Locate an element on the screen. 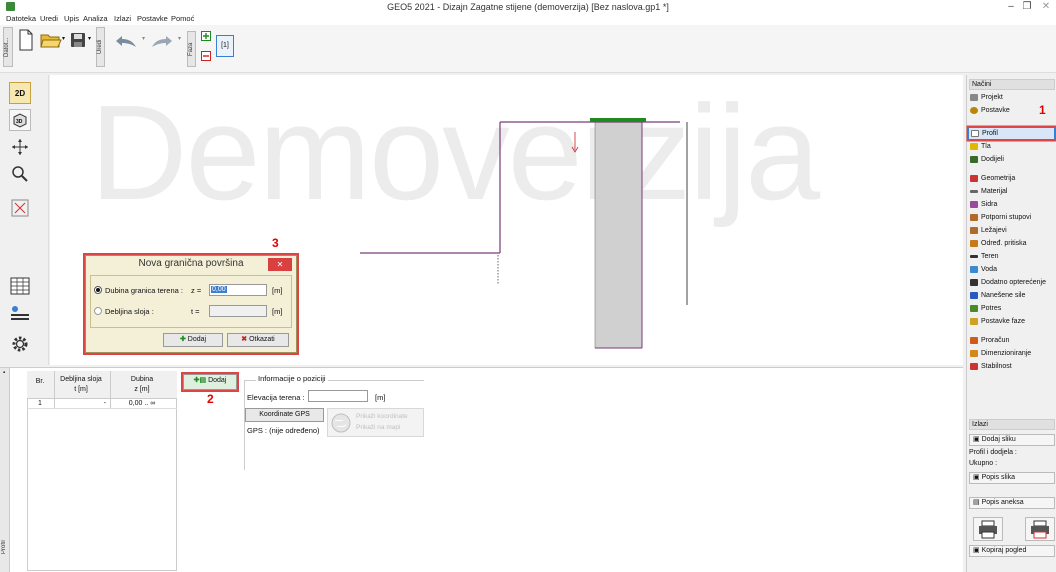 The image size is (1056, 572). annotation-2: 2 is located at coordinates (210, 399).